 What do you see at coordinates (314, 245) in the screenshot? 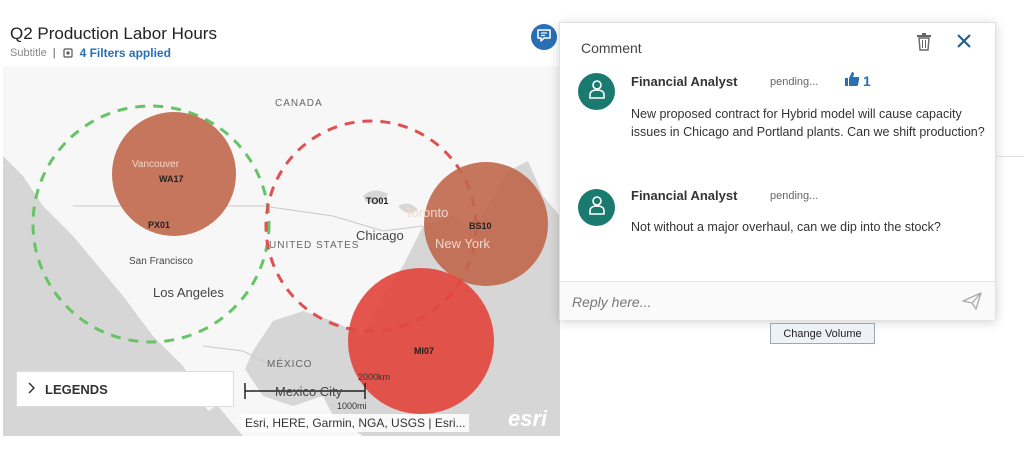
I see `label-united-states: UNITED STATES` at bounding box center [314, 245].